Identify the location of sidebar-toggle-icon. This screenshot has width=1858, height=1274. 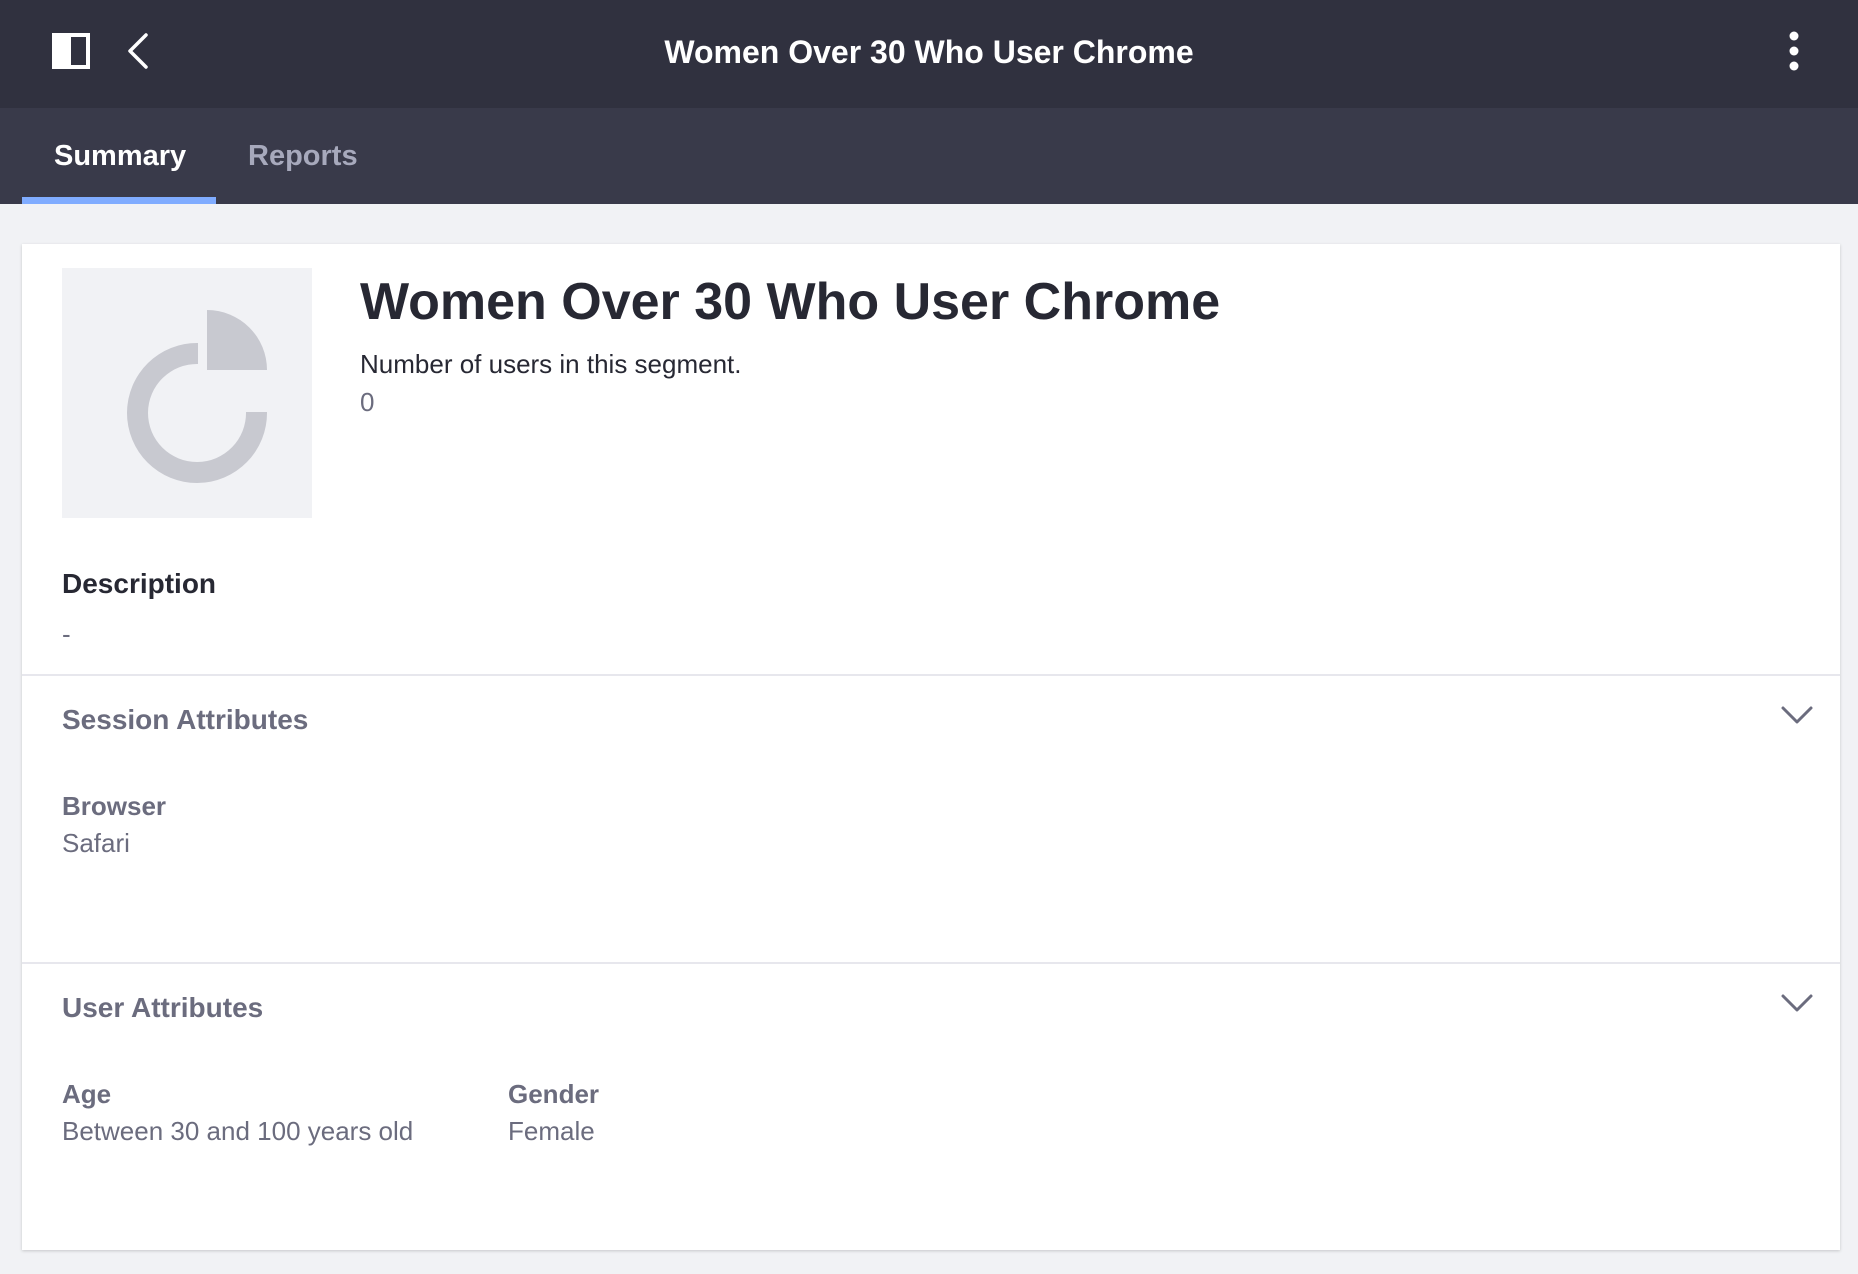
(71, 51).